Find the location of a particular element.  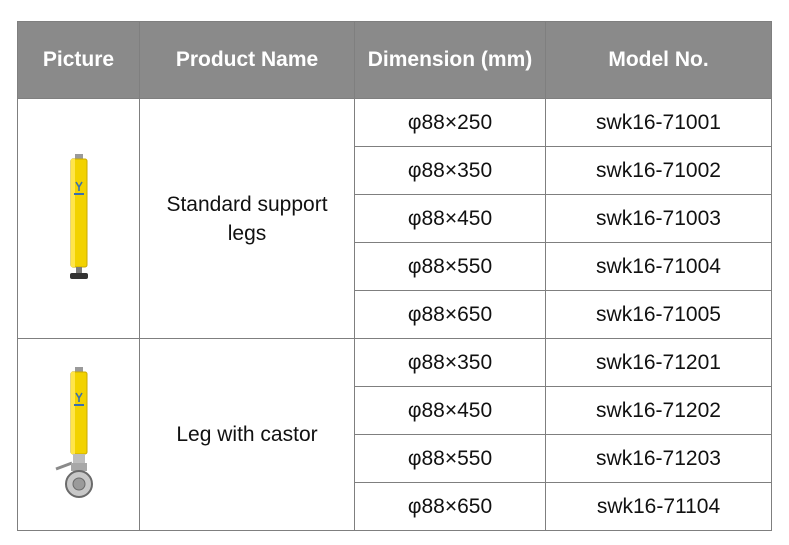

model-cell: swk16-71203 is located at coordinates (658, 458).